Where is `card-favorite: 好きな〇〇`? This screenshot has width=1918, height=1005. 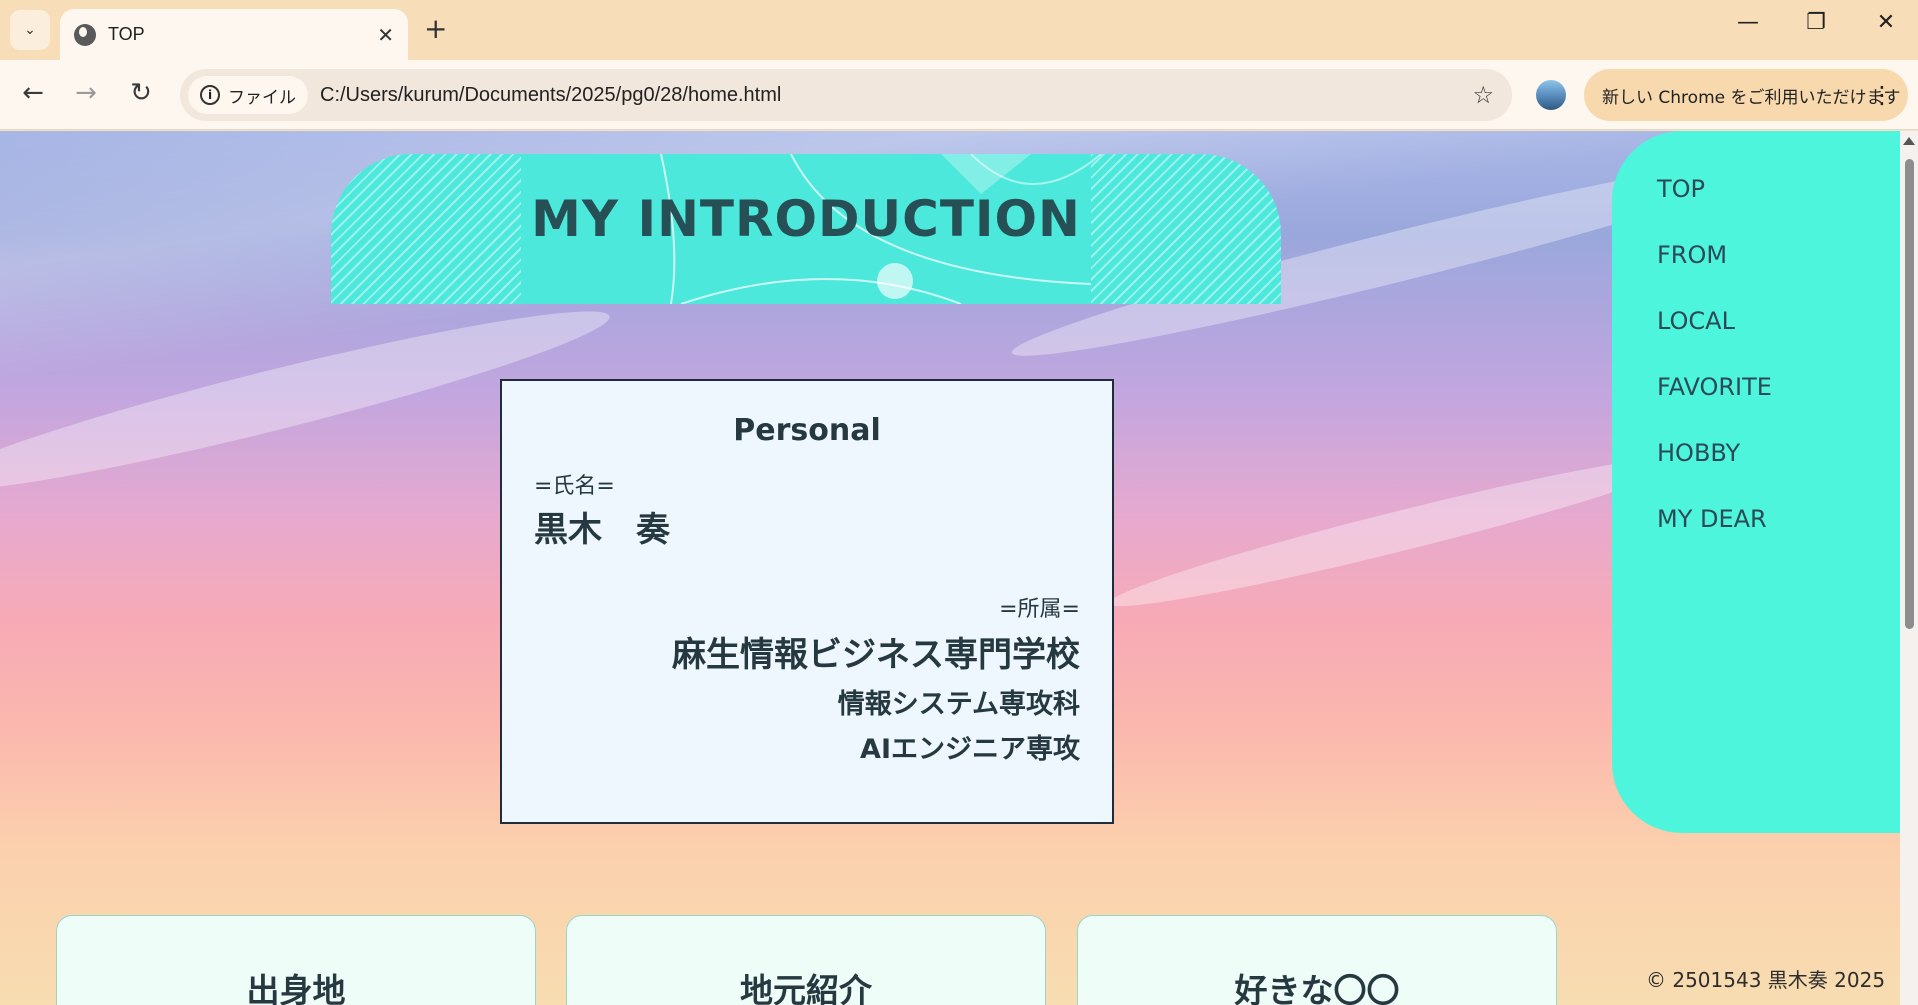
card-favorite: 好きな〇〇 is located at coordinates (1317, 960).